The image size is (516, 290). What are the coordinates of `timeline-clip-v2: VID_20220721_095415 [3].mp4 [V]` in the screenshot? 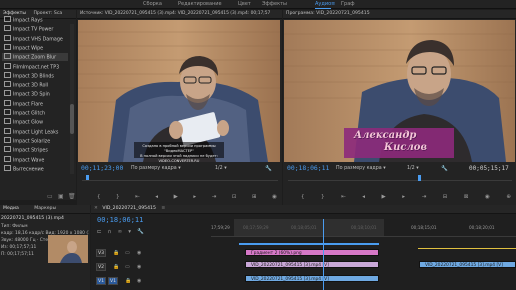 It's located at (312, 264).